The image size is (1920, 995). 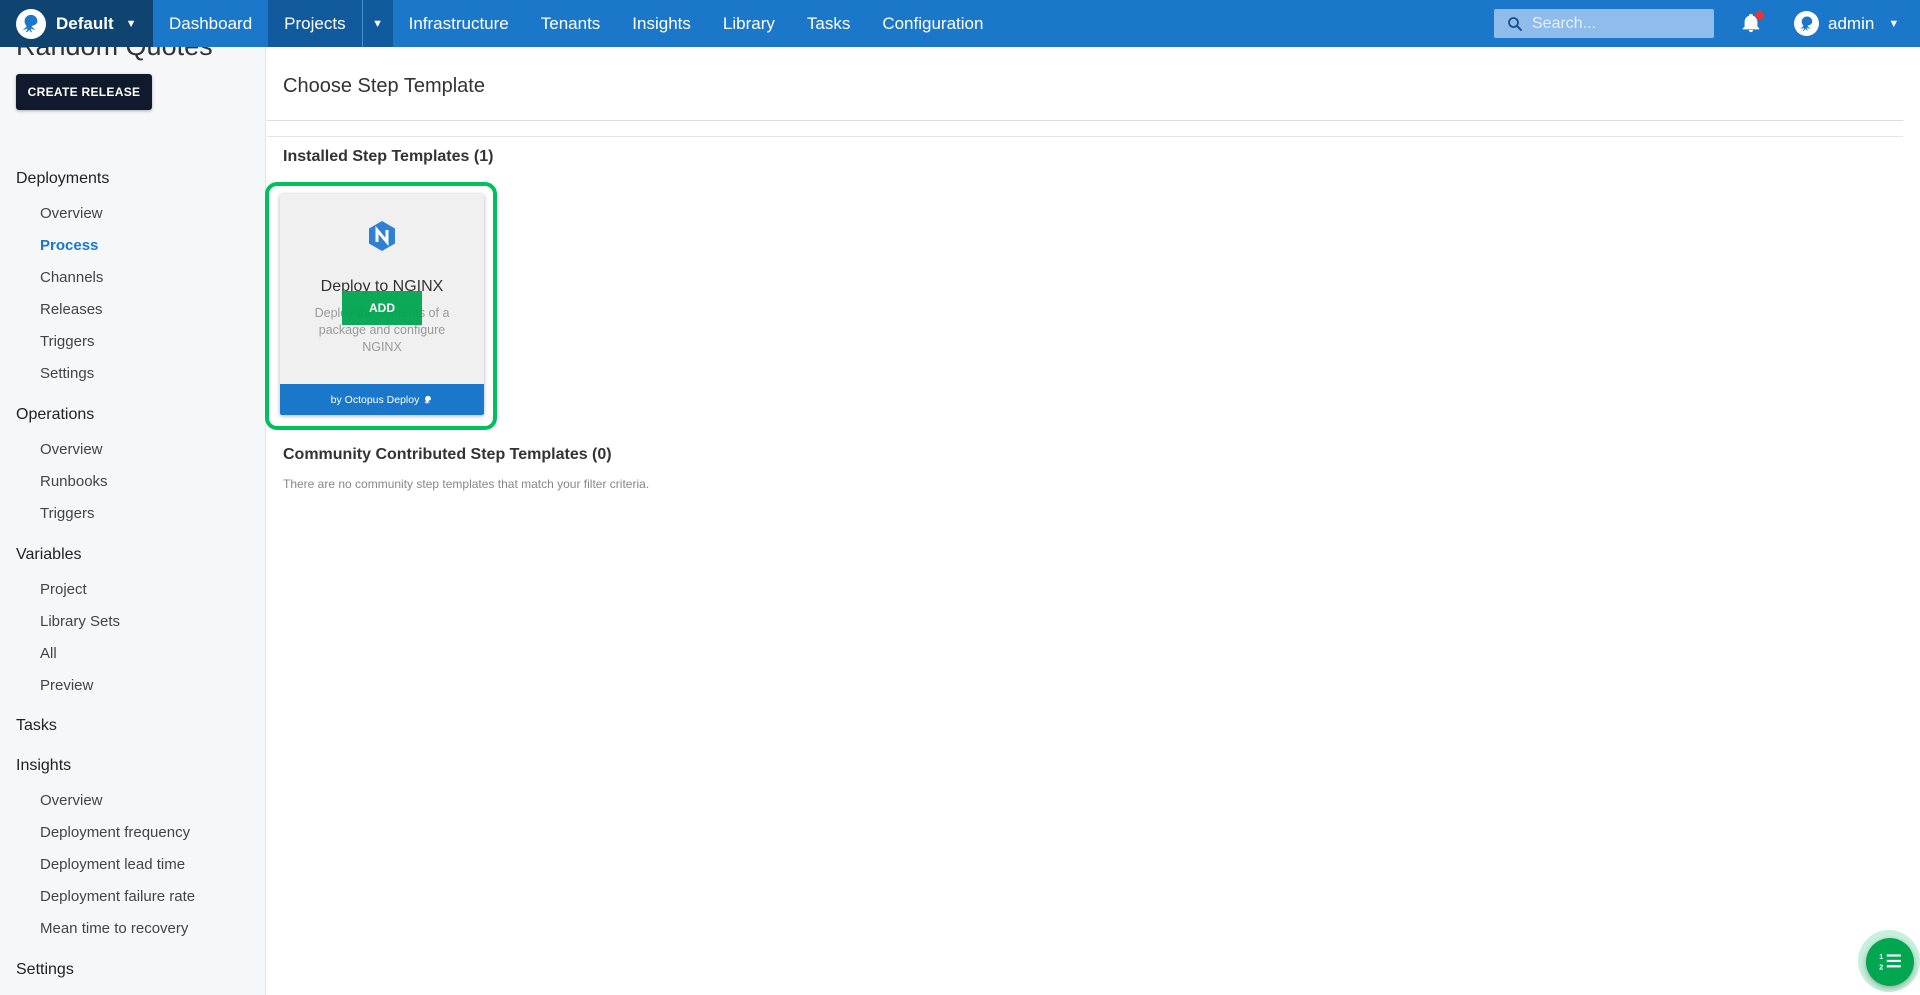 I want to click on divider, so click(x=1085, y=136).